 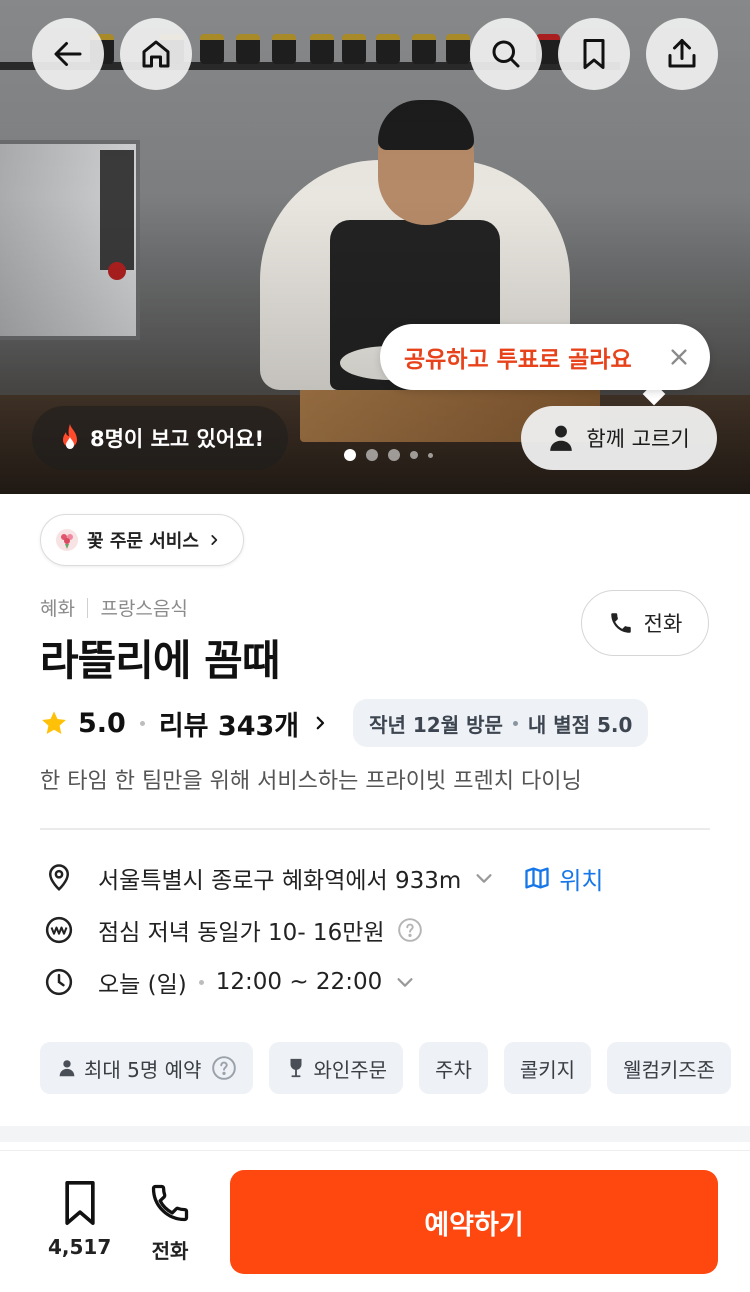 I want to click on flower-order-service-chip: 꽃 주문 서비스, so click(x=142, y=540).